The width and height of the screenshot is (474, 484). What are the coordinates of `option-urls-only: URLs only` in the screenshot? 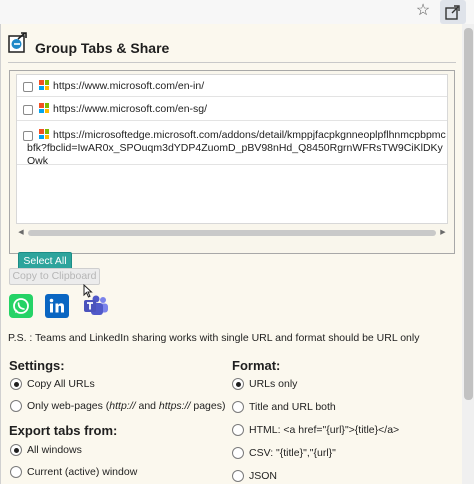 It's located at (332, 385).